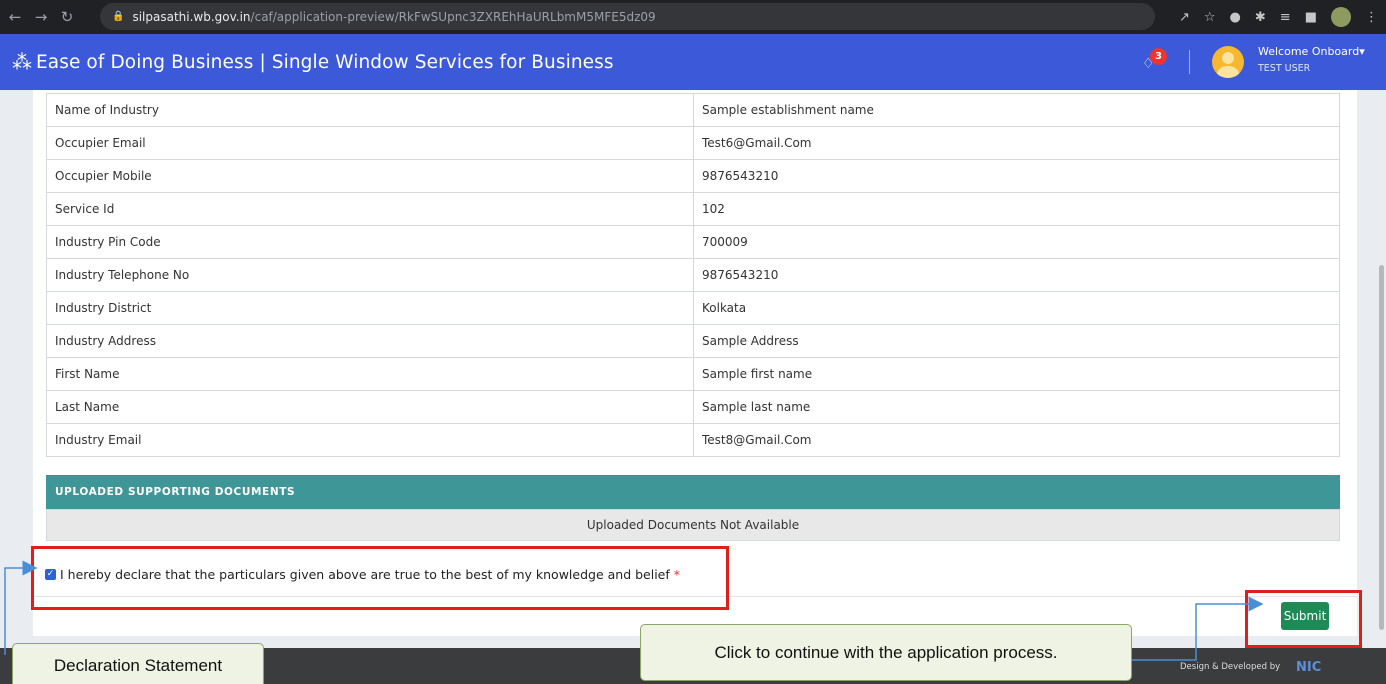 The width and height of the screenshot is (1386, 684). I want to click on field-label: Industry Pin Code, so click(370, 242).